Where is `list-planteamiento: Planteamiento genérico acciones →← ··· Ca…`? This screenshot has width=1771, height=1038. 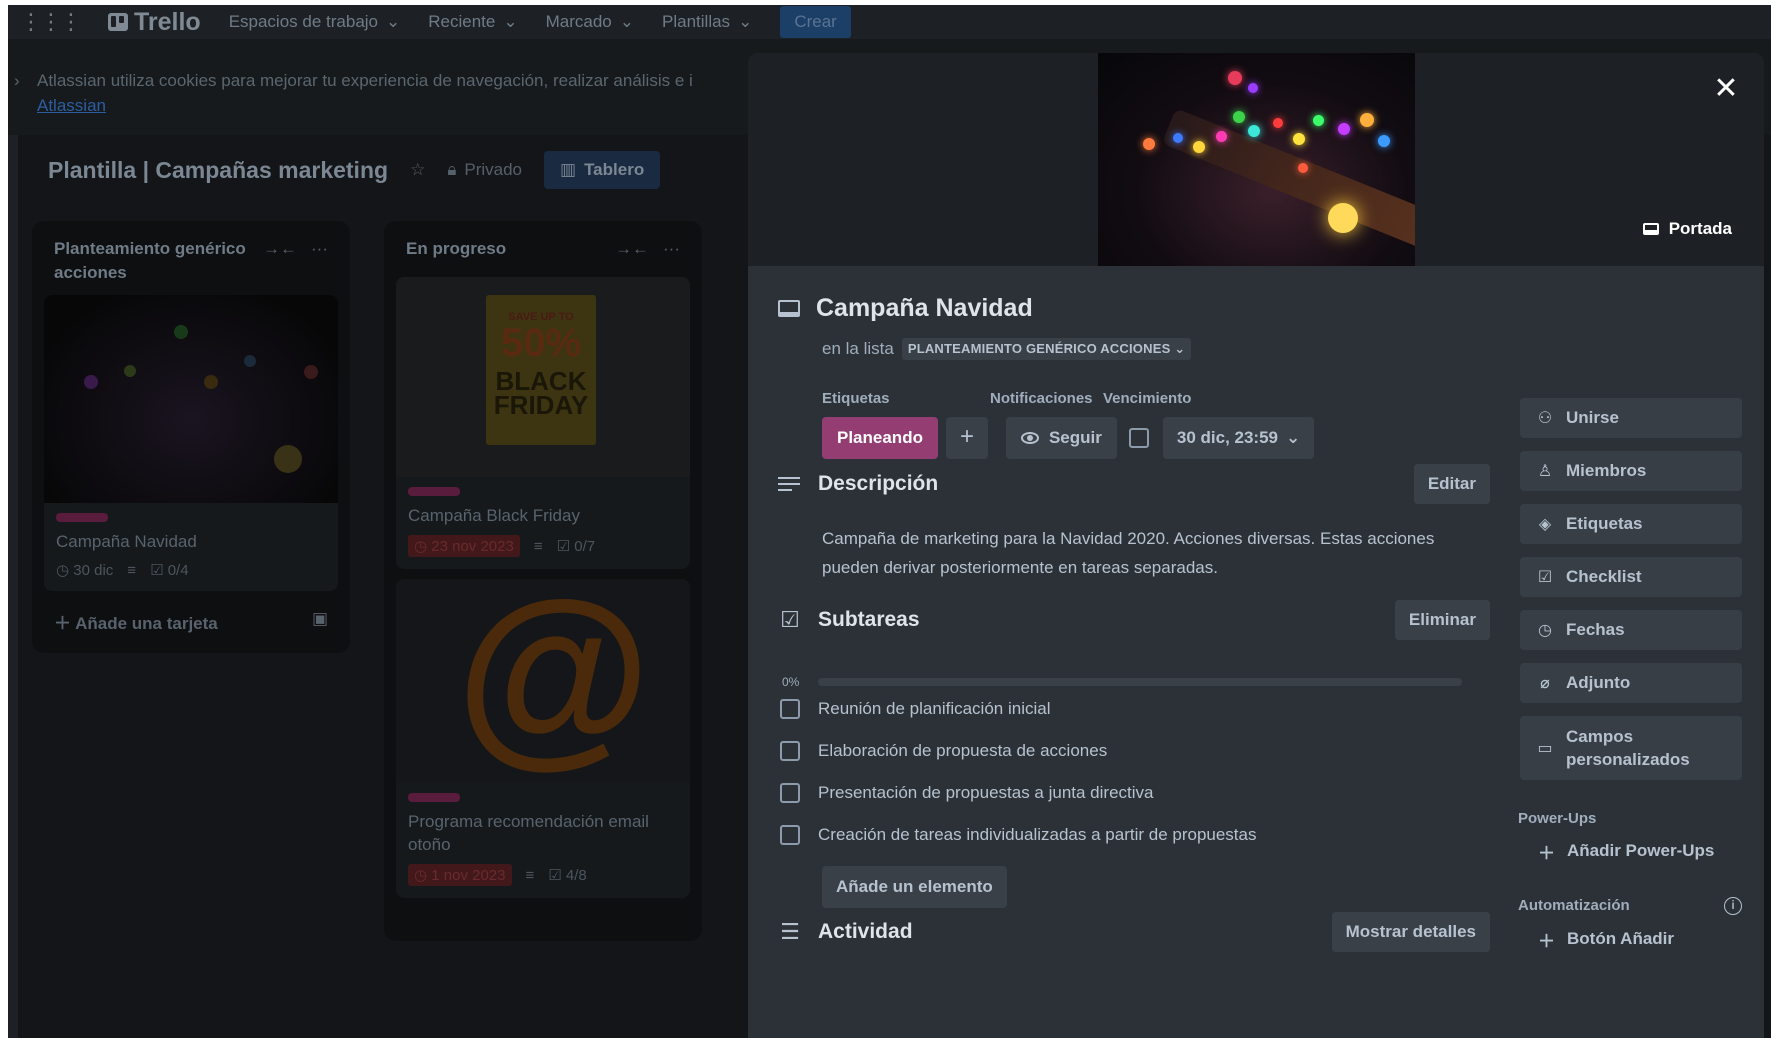
list-planteamiento: Planteamiento genérico acciones →← ··· Ca… is located at coordinates (191, 437).